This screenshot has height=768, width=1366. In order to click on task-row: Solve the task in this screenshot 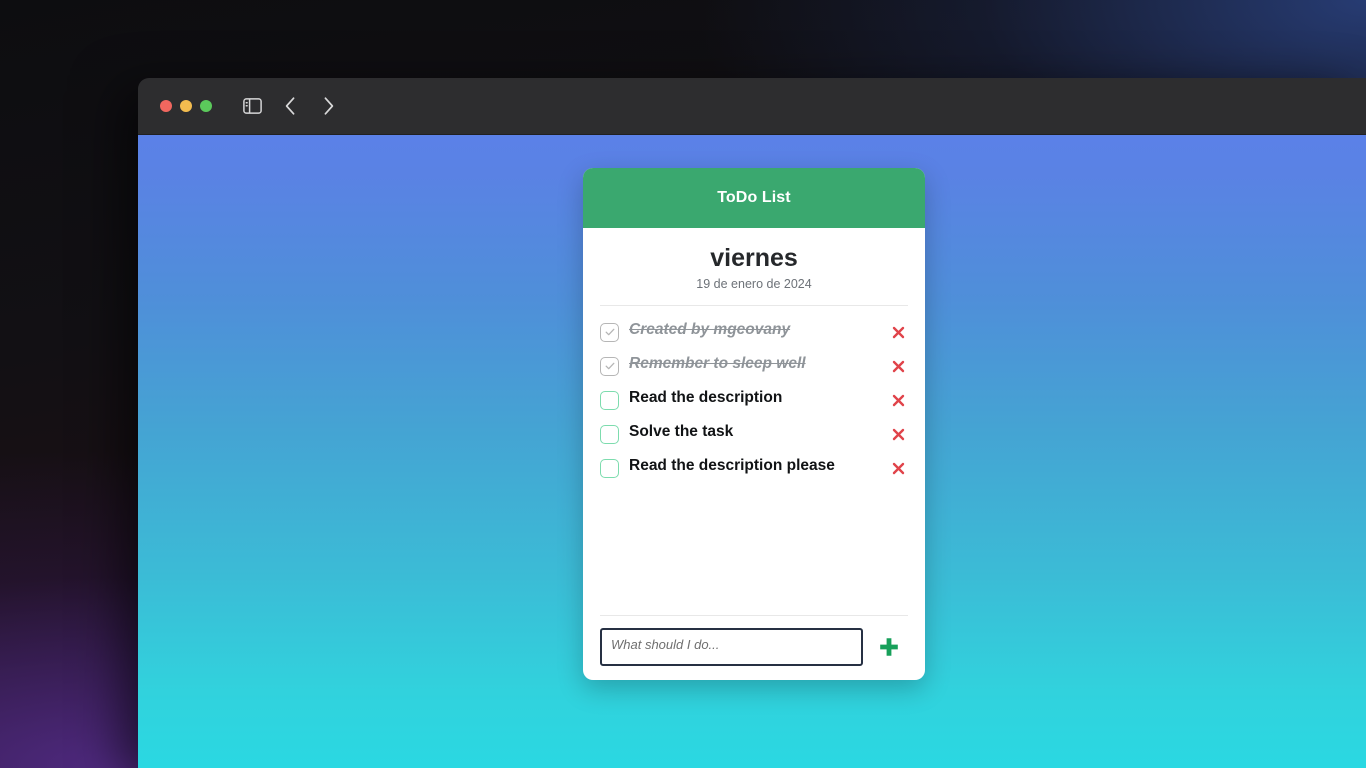, I will do `click(754, 434)`.